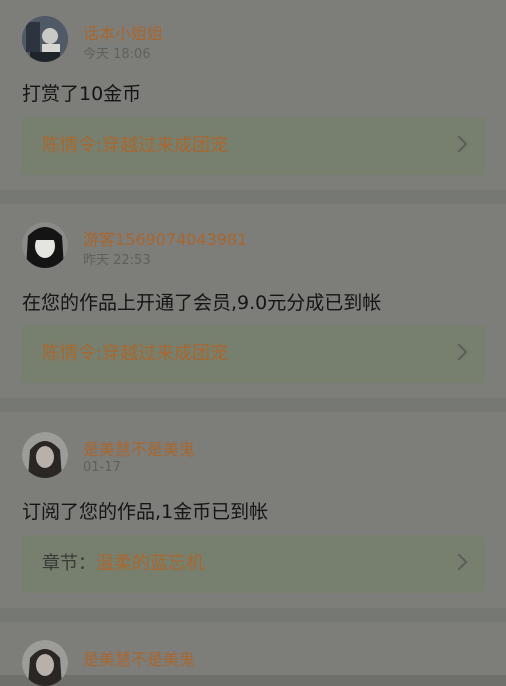 This screenshot has height=686, width=506. I want to click on timestamp: 今天 18:06, so click(117, 54).